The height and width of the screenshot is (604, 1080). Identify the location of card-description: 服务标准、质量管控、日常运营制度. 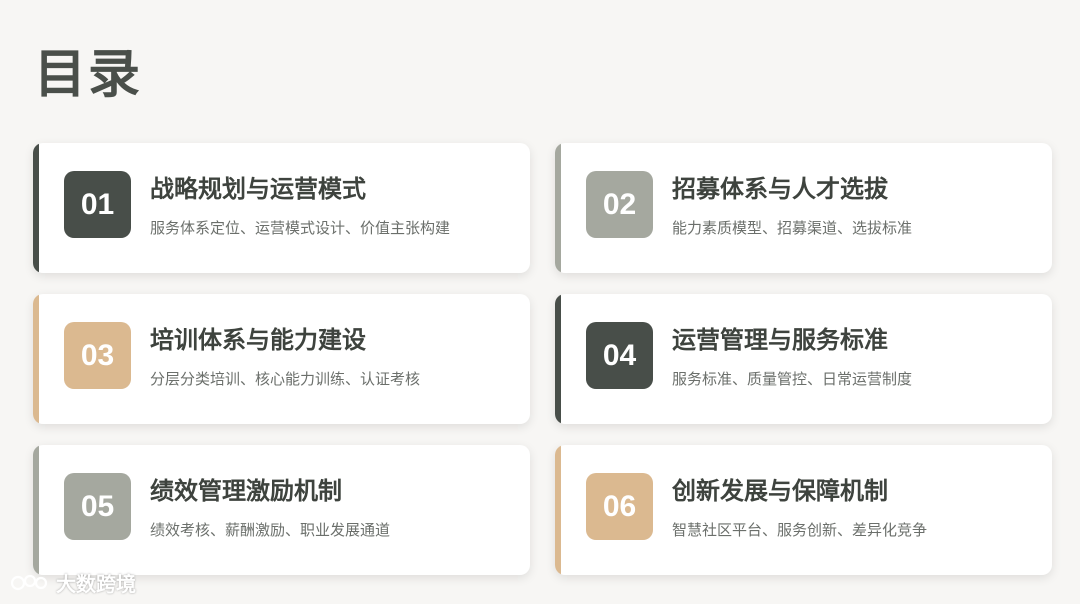
(792, 379).